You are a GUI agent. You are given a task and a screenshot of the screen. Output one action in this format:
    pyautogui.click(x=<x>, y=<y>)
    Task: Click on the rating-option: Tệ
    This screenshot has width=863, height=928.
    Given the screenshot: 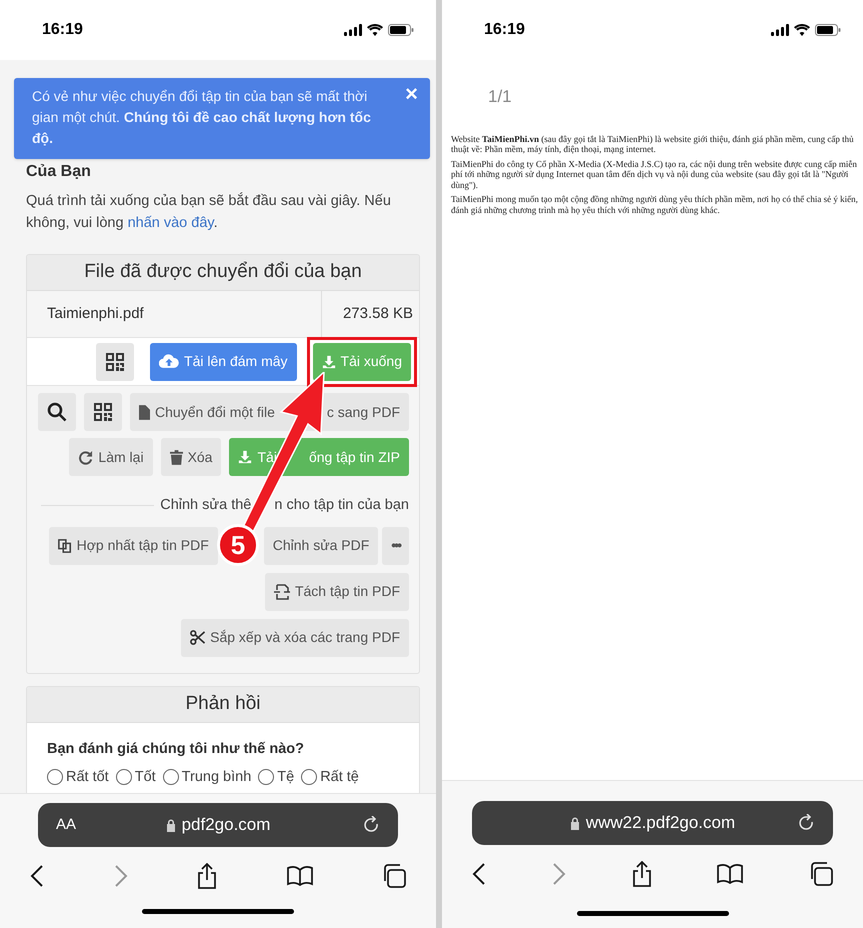 What is the action you would take?
    pyautogui.click(x=276, y=777)
    